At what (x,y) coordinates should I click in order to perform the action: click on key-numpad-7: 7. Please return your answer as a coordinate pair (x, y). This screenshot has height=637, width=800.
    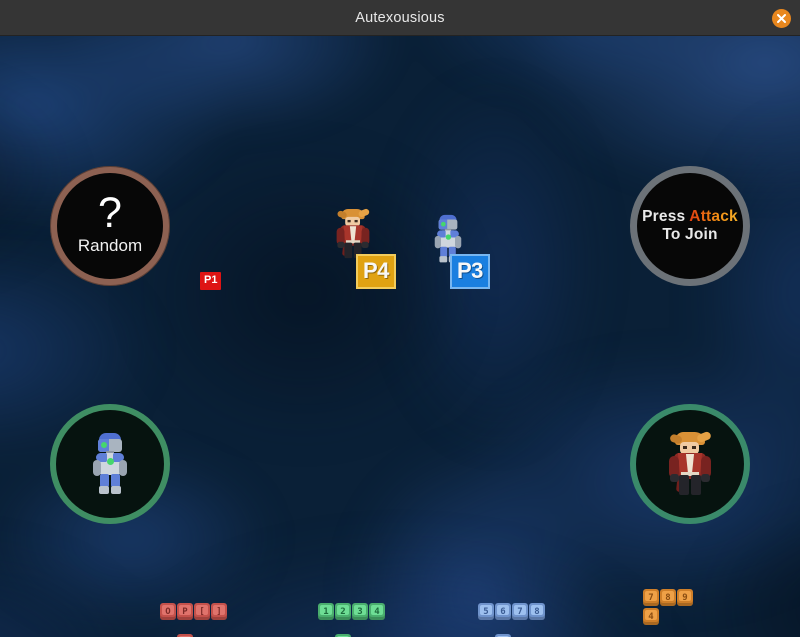
    Looking at the image, I should click on (651, 597).